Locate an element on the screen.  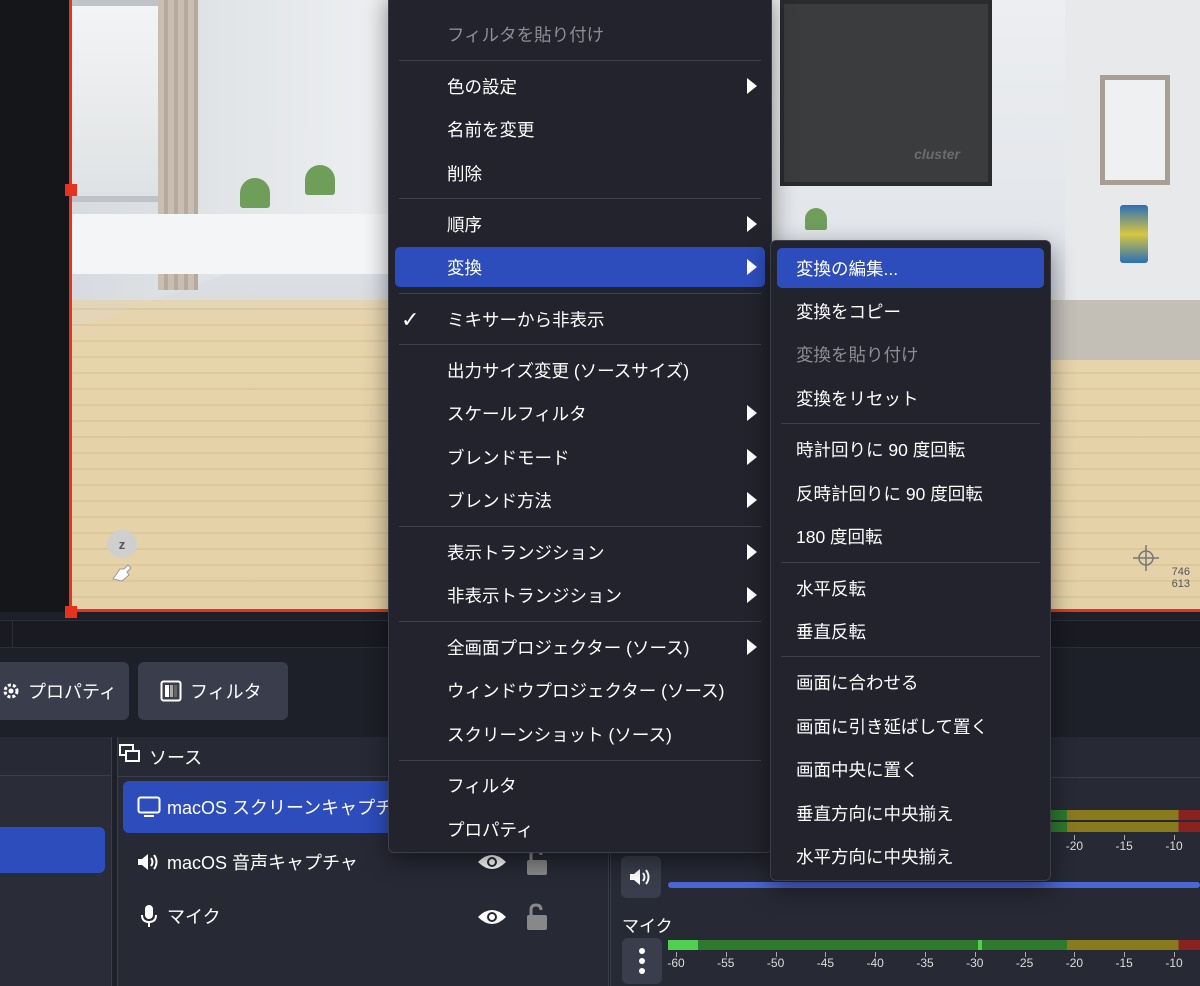
tv-logo: cluster is located at coordinates (937, 154).